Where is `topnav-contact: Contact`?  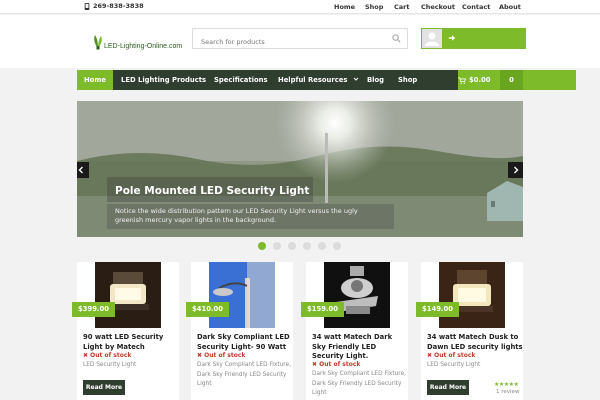 topnav-contact: Contact is located at coordinates (476, 7).